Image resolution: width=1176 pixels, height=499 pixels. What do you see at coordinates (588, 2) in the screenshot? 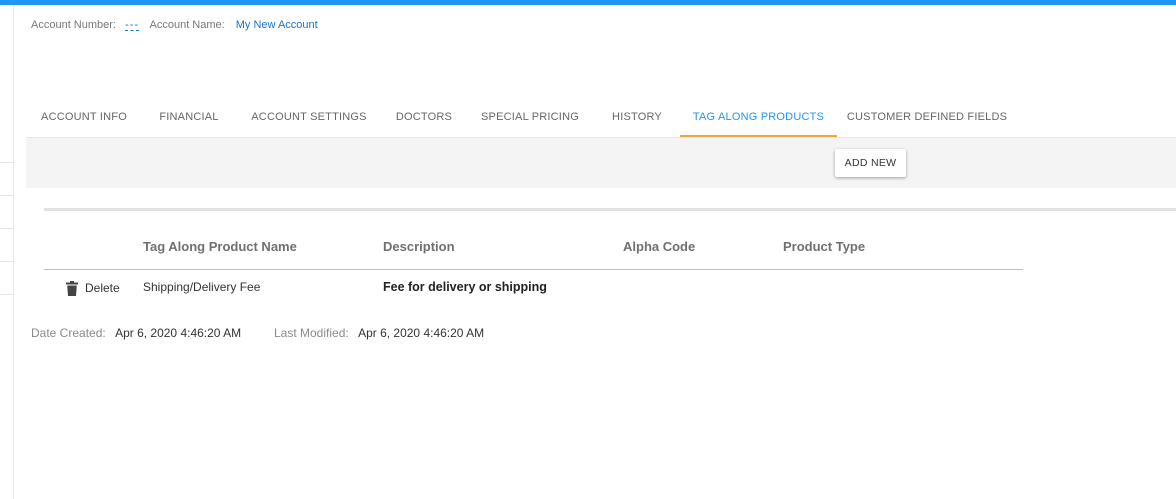
I see `top-accent-bar` at bounding box center [588, 2].